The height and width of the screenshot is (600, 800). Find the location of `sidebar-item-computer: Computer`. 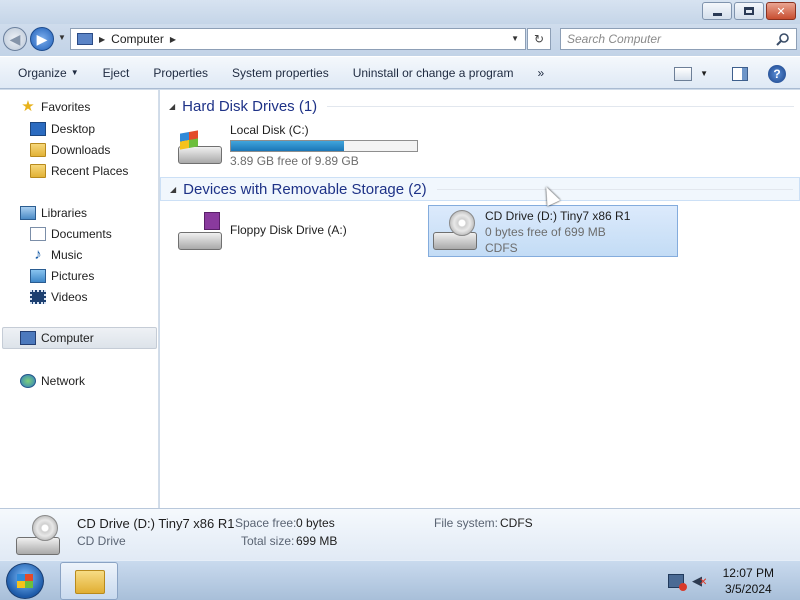

sidebar-item-computer: Computer is located at coordinates (79, 338).